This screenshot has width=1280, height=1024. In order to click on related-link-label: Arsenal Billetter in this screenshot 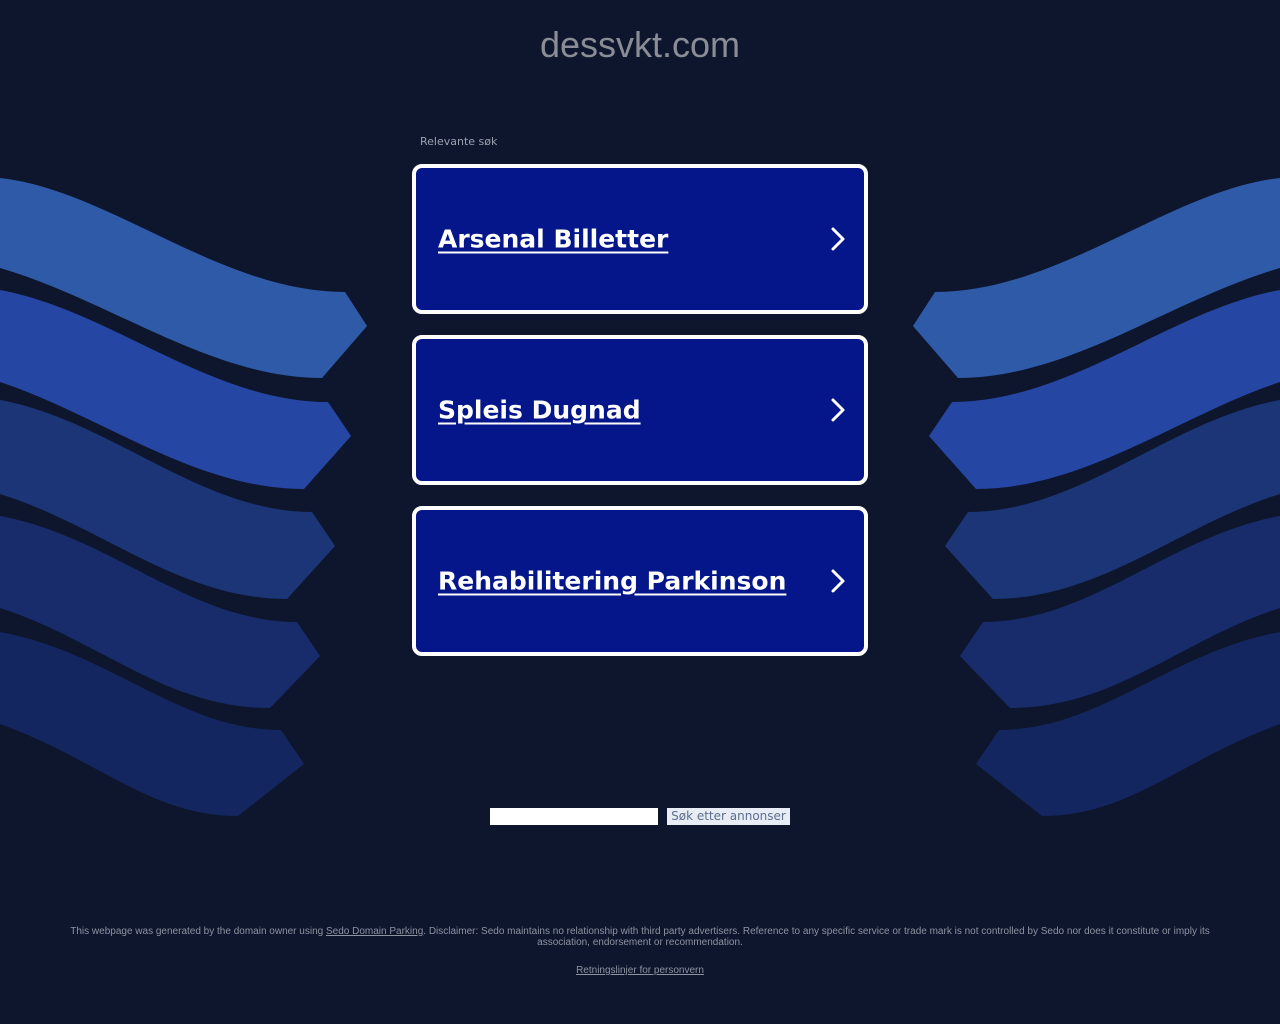, I will do `click(553, 239)`.